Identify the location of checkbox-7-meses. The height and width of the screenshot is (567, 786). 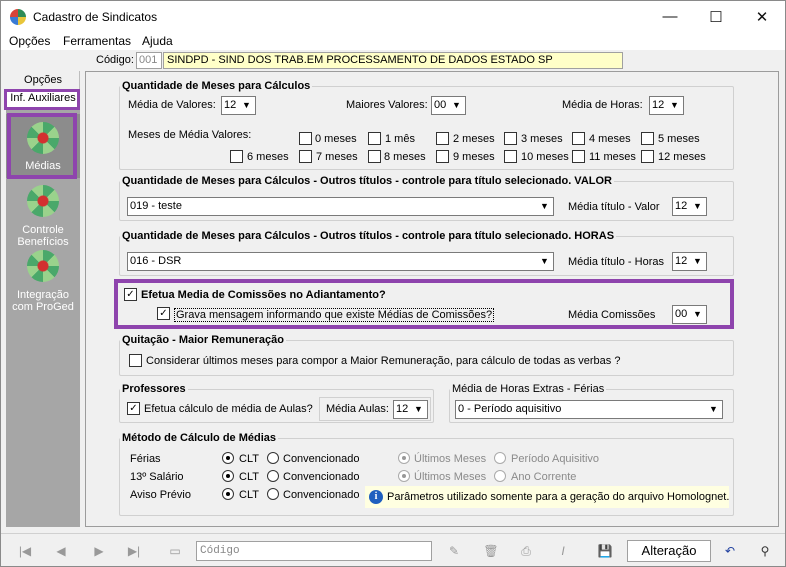
(305, 156).